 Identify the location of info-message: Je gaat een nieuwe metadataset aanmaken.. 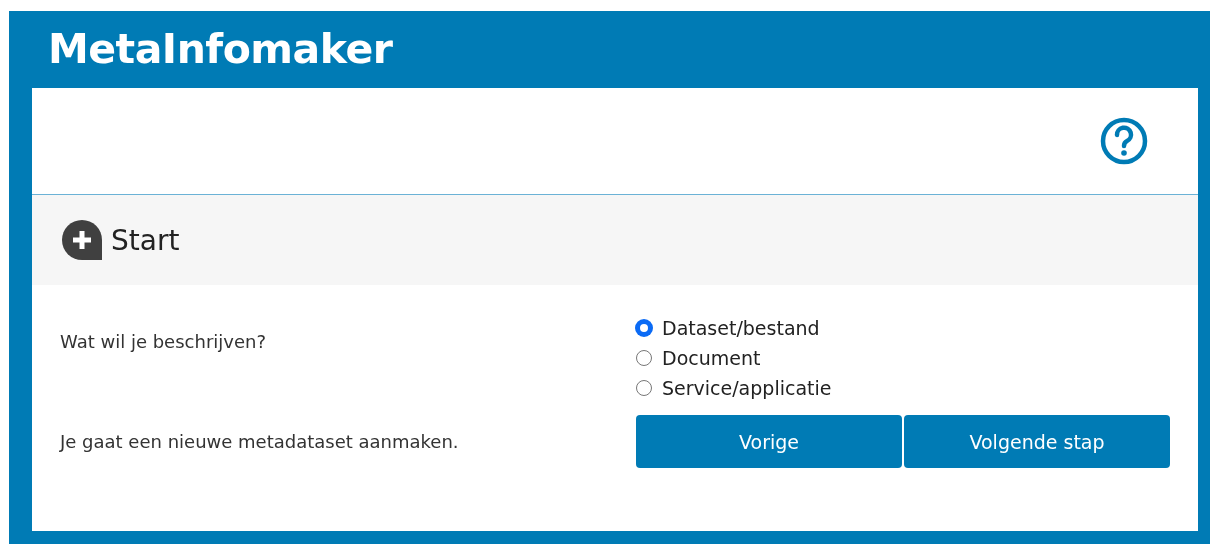
(260, 441).